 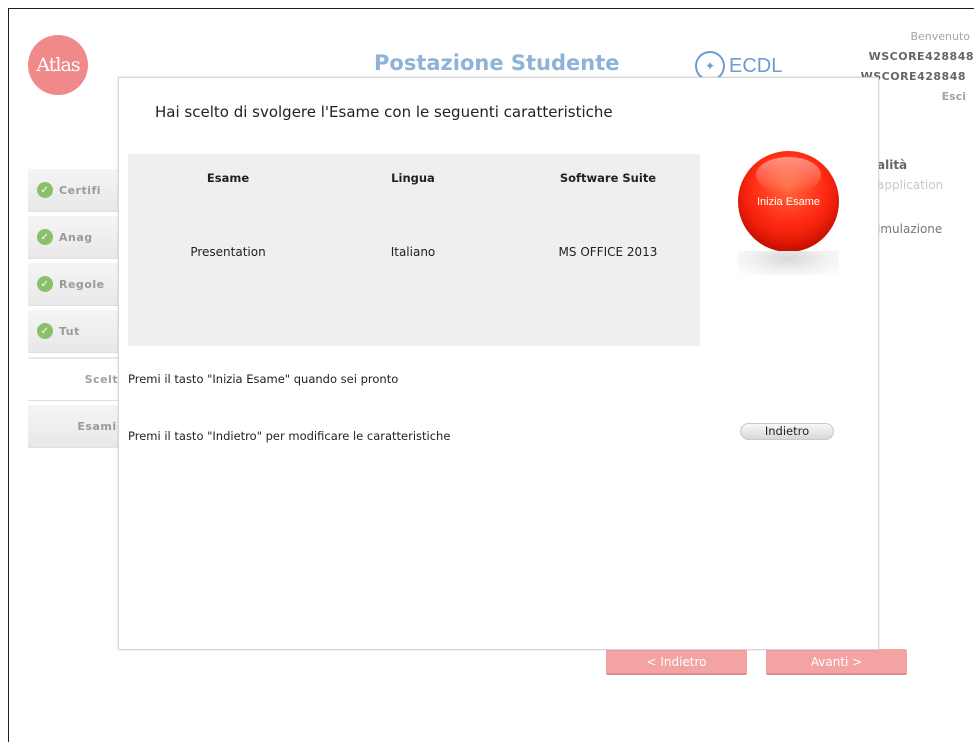 What do you see at coordinates (756, 65) in the screenshot?
I see `ecdl-label: ECDL` at bounding box center [756, 65].